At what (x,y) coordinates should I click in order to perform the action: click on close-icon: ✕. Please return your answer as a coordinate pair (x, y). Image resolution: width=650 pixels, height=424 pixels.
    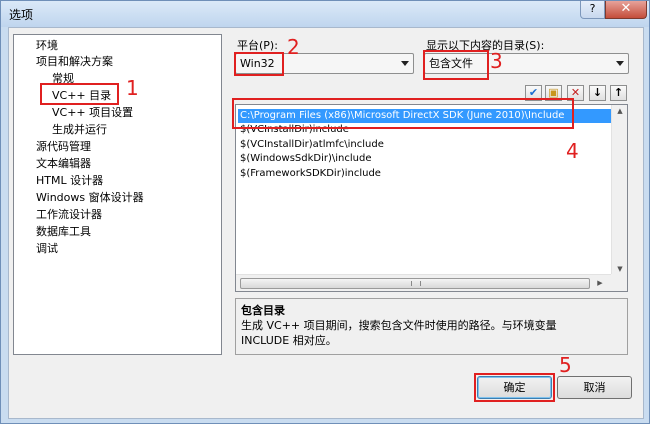
    Looking at the image, I should click on (626, 8).